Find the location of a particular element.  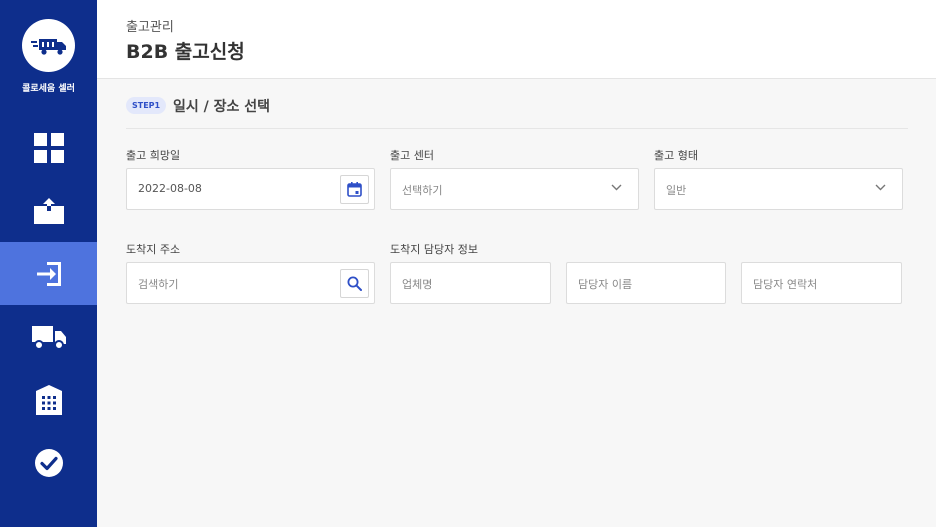

logo is located at coordinates (48, 45).